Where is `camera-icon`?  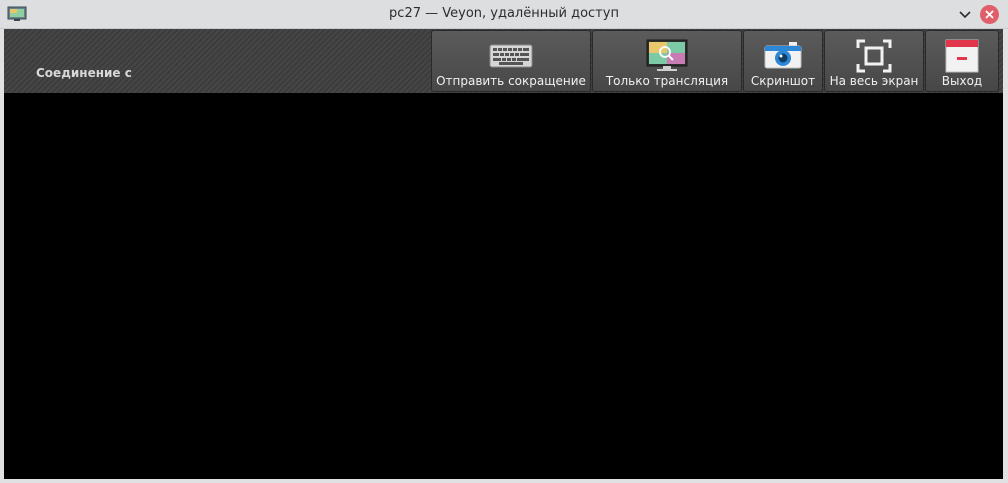
camera-icon is located at coordinates (783, 57).